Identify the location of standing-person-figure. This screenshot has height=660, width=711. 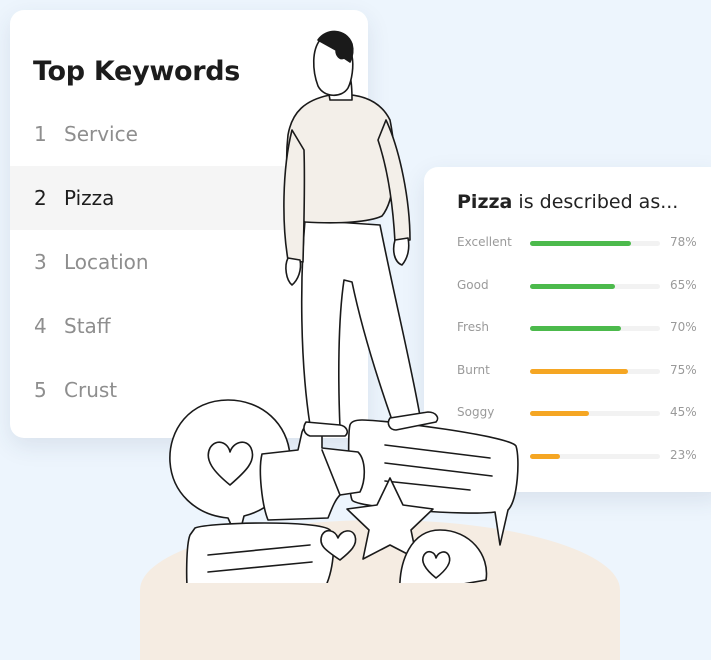
(361, 233).